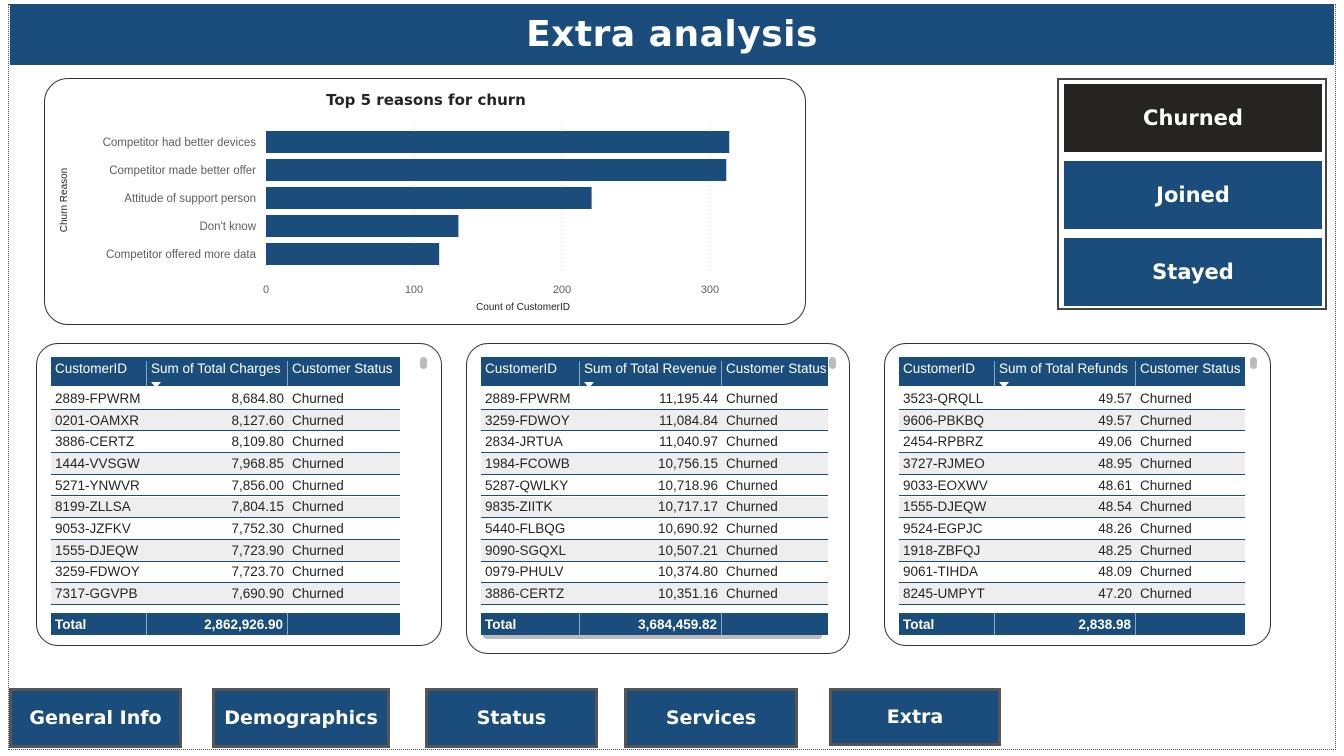 The height and width of the screenshot is (756, 1344). What do you see at coordinates (687, 485) in the screenshot?
I see `amount-cell: 10,718.96` at bounding box center [687, 485].